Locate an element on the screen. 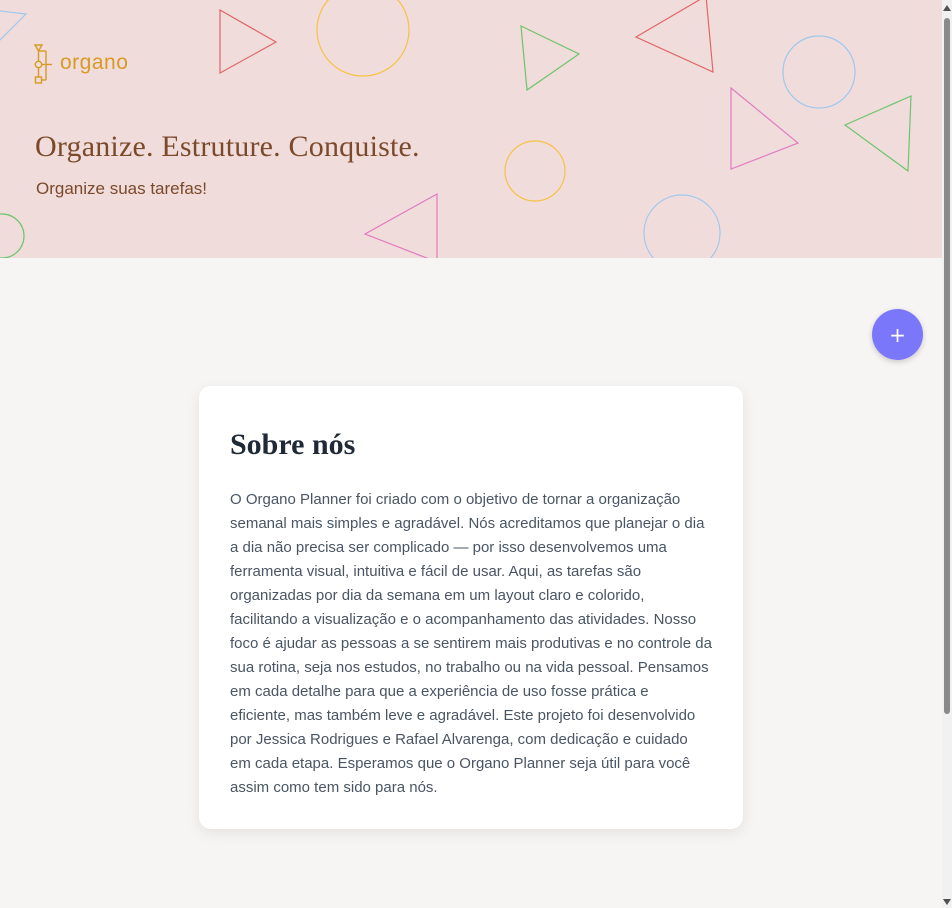 Image resolution: width=952 pixels, height=908 pixels. organo-logo-icon is located at coordinates (43, 64).